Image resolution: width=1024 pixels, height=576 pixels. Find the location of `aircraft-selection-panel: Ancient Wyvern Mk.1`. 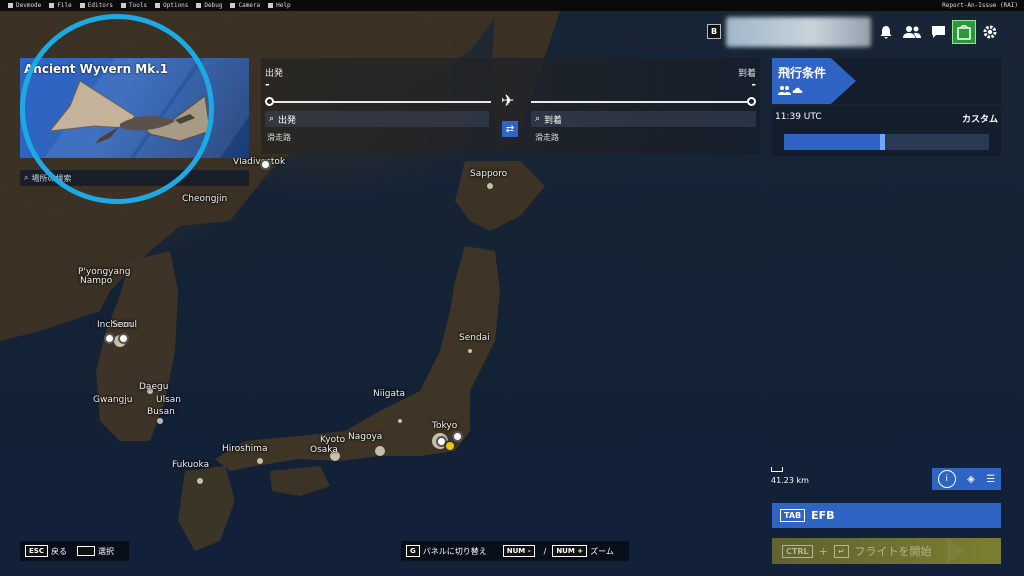

aircraft-selection-panel: Ancient Wyvern Mk.1 is located at coordinates (134, 108).